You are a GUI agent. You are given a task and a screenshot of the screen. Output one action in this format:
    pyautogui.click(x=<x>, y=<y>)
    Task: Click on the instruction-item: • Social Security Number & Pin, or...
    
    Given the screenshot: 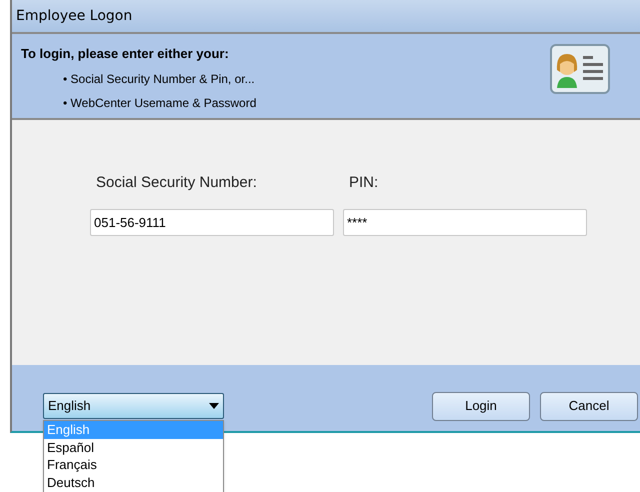 What is the action you would take?
    pyautogui.click(x=159, y=79)
    